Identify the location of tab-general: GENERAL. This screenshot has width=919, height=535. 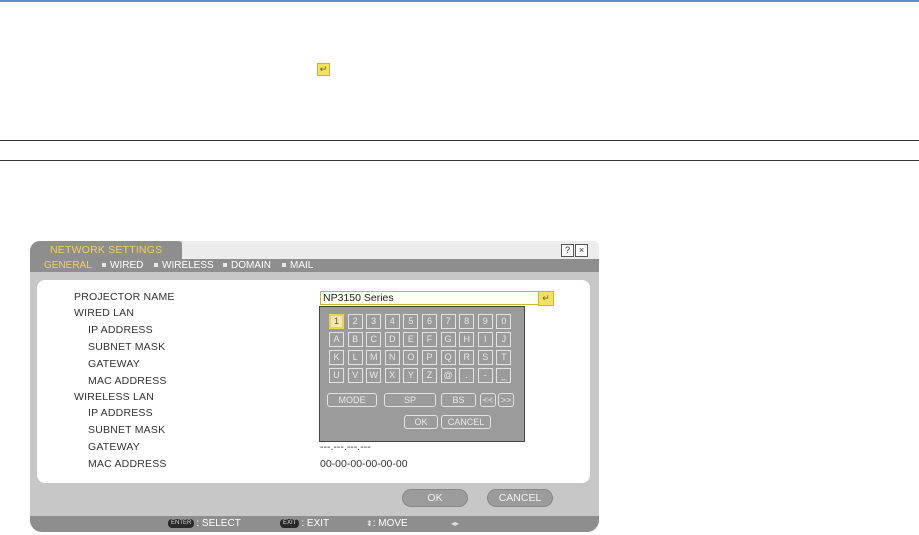
(68, 265).